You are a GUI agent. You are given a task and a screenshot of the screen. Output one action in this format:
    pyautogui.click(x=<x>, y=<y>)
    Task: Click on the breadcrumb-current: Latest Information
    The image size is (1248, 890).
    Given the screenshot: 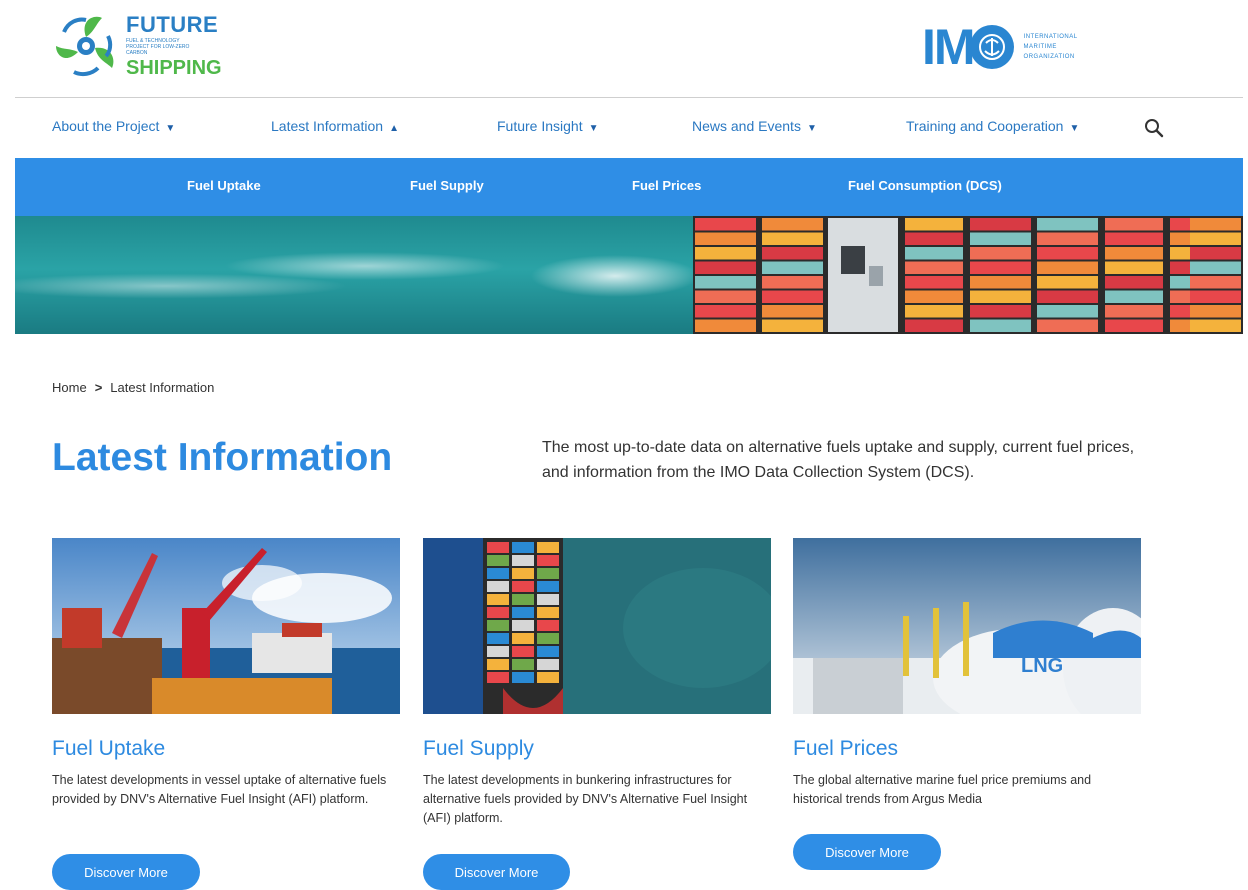 What is the action you would take?
    pyautogui.click(x=162, y=387)
    